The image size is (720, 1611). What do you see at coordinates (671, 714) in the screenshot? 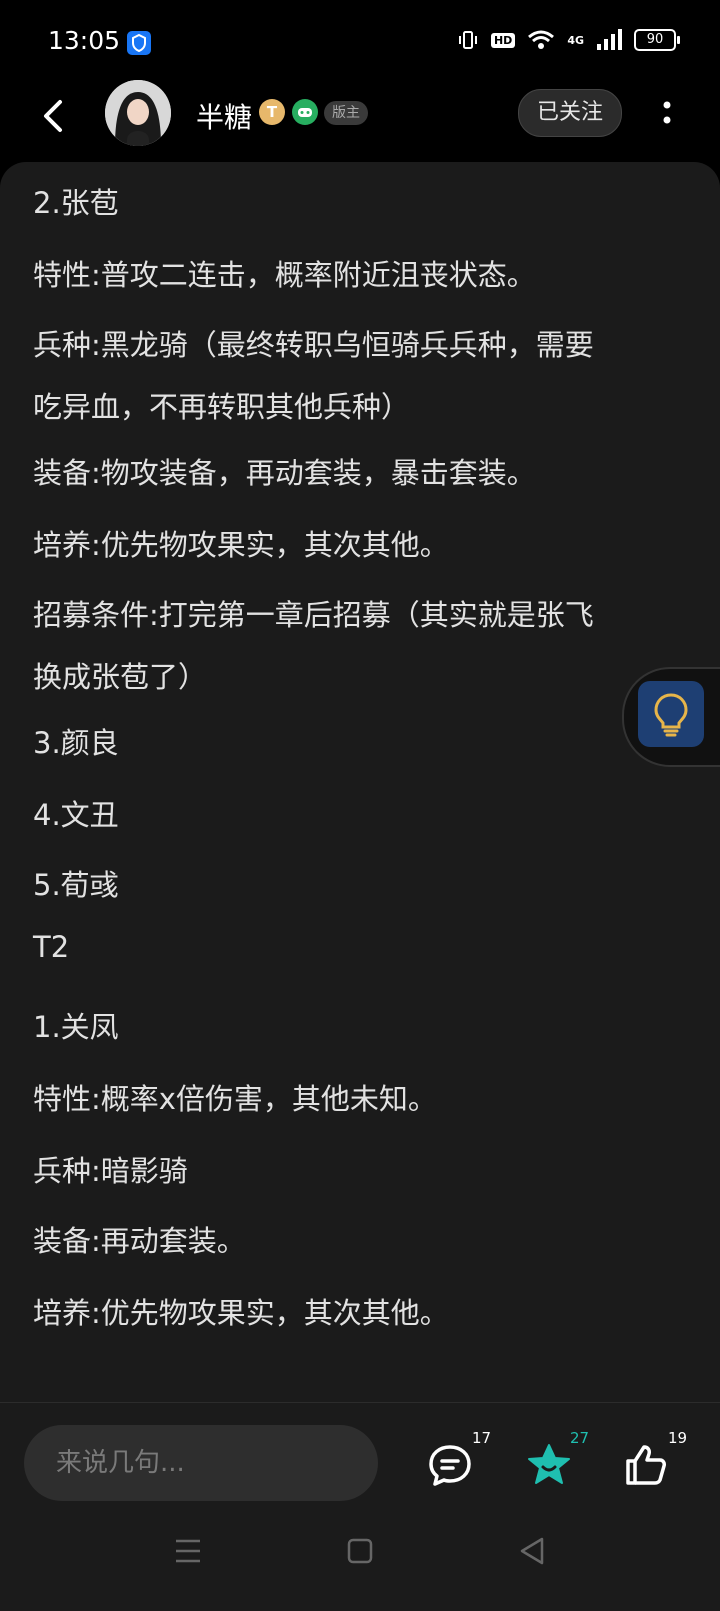
I see `lightbulb-icon` at bounding box center [671, 714].